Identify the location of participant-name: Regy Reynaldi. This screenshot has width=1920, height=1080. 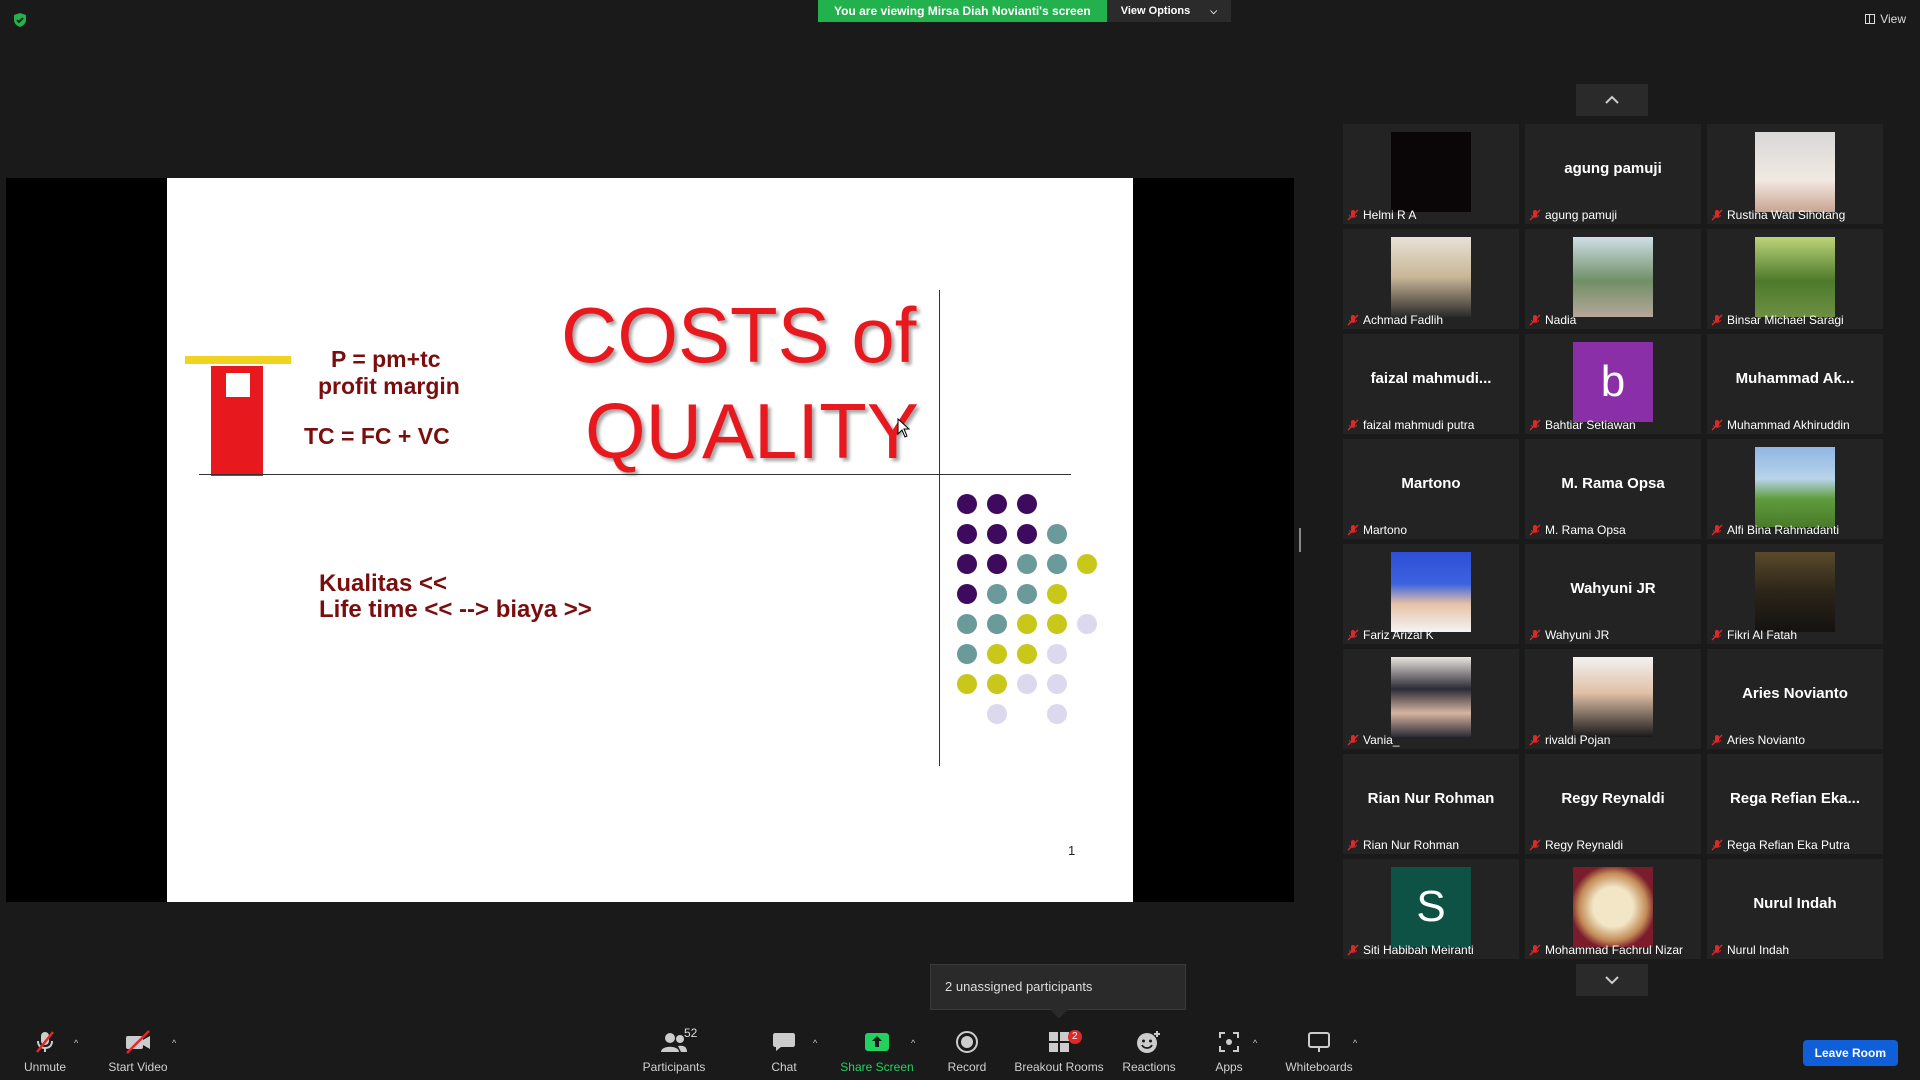
(1584, 845).